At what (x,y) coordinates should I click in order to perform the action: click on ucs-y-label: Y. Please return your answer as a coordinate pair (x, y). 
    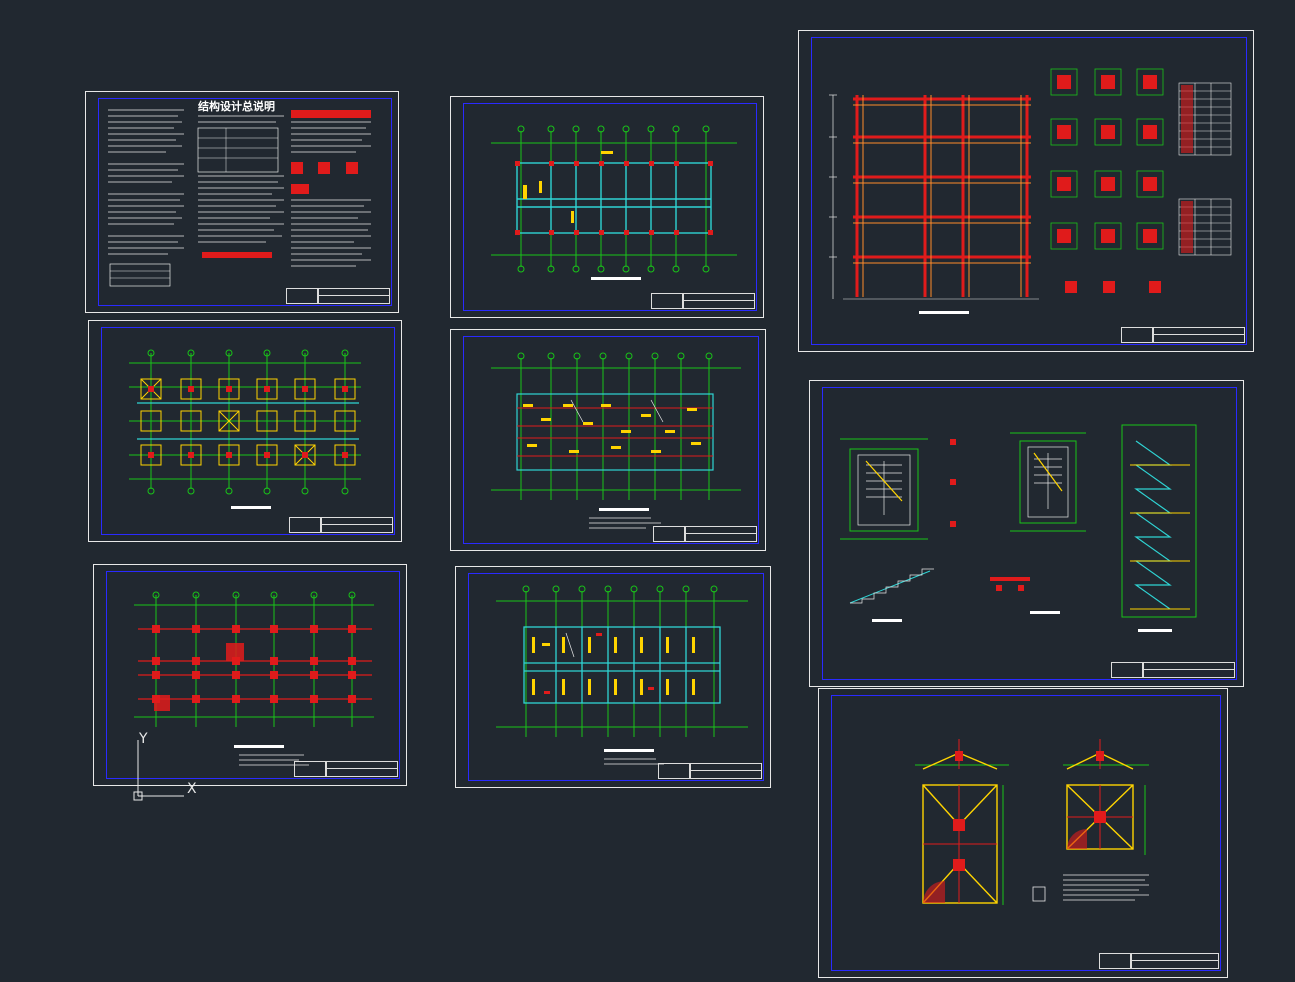
    Looking at the image, I should click on (143, 739).